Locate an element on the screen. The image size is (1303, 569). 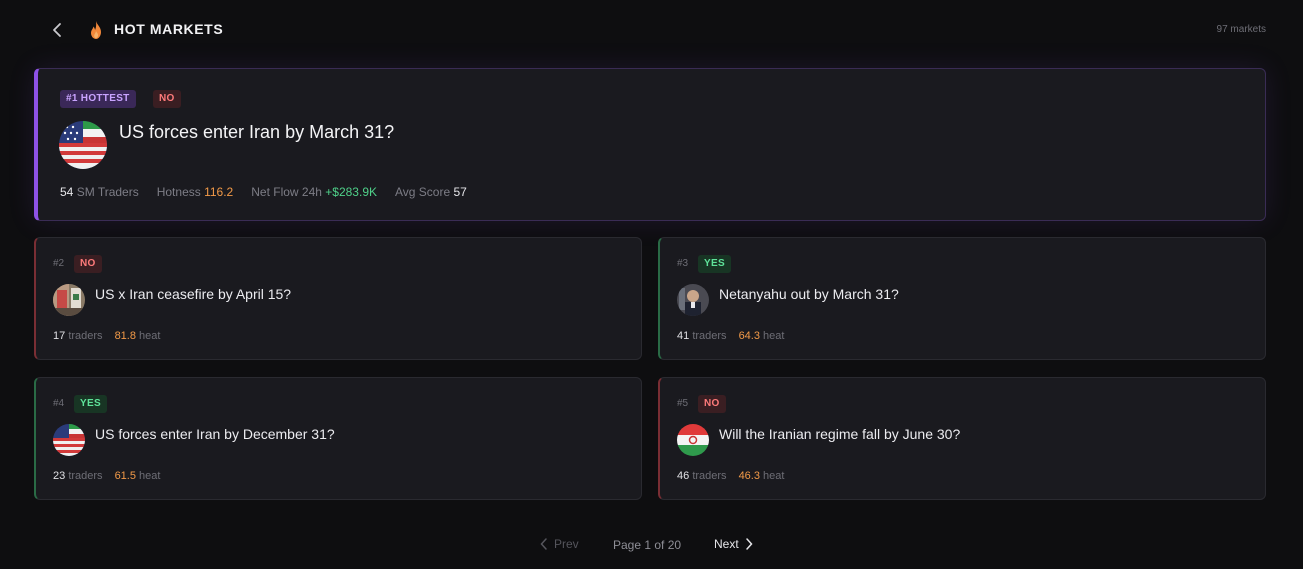
market-question: Will the Iranian regime fall by June 30? is located at coordinates (840, 434).